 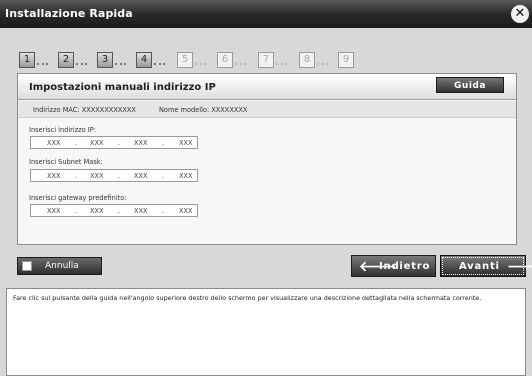 I want to click on next-button: Avanti 🡒, so click(x=486, y=266).